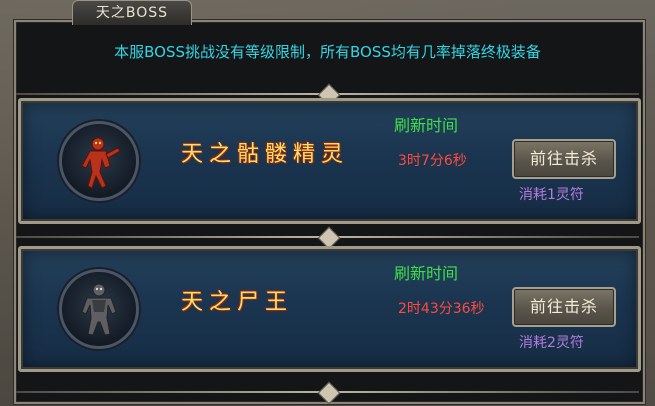 Image resolution: width=655 pixels, height=406 pixels. What do you see at coordinates (551, 195) in the screenshot?
I see `talisman-cost: 消耗1灵符` at bounding box center [551, 195].